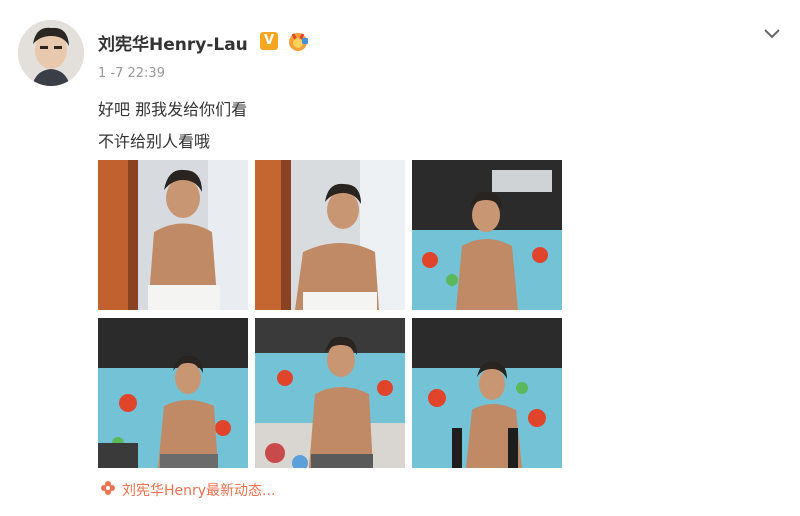 The width and height of the screenshot is (800, 516). What do you see at coordinates (173, 42) in the screenshot?
I see `author-name: 刘宪华Henry-Lau` at bounding box center [173, 42].